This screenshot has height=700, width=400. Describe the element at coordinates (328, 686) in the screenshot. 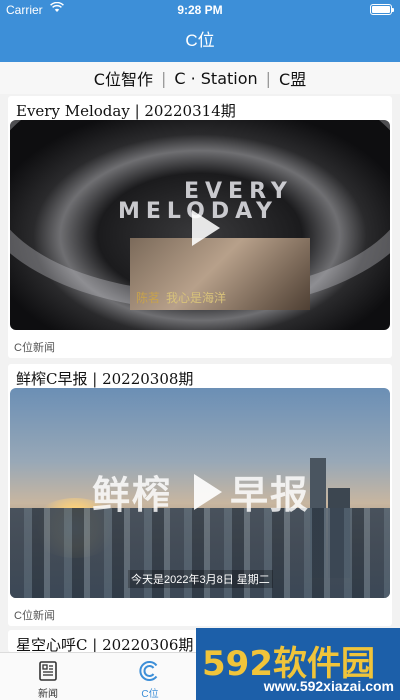

I see `watermark-url: www.592xiazai.com` at that location.